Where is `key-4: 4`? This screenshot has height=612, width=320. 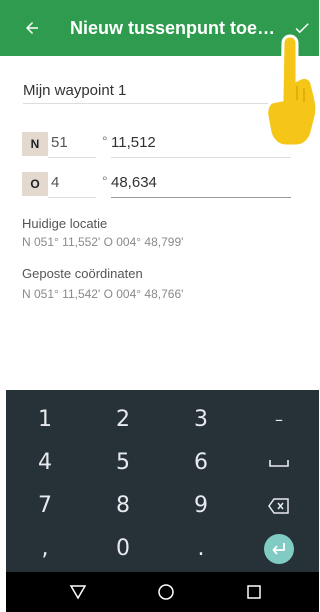
key-4: 4 is located at coordinates (45, 462).